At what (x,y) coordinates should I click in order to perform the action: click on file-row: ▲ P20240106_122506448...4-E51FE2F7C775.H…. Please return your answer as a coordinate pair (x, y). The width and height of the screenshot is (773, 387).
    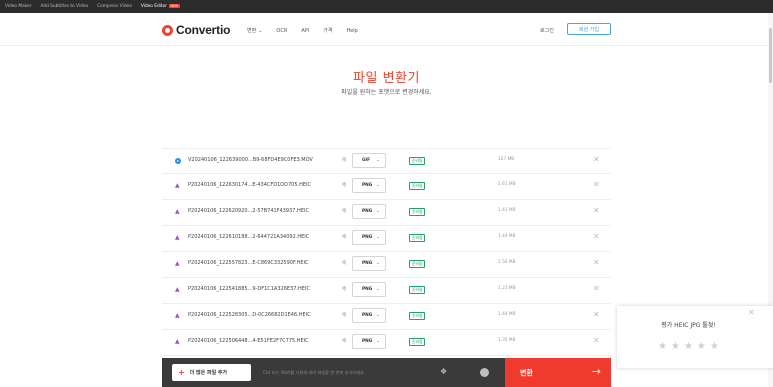
    Looking at the image, I should click on (386, 343).